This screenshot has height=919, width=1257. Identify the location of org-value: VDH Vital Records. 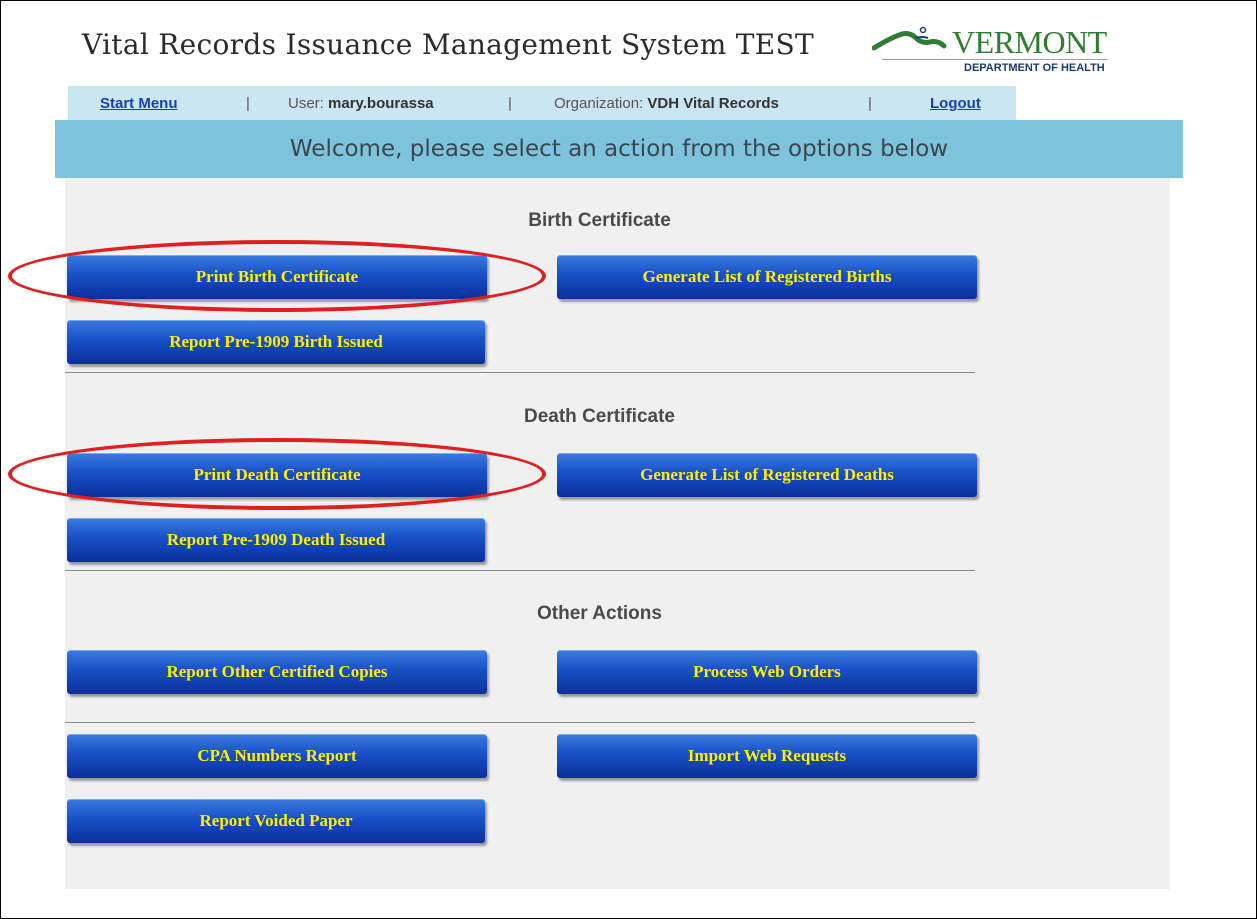
(713, 103).